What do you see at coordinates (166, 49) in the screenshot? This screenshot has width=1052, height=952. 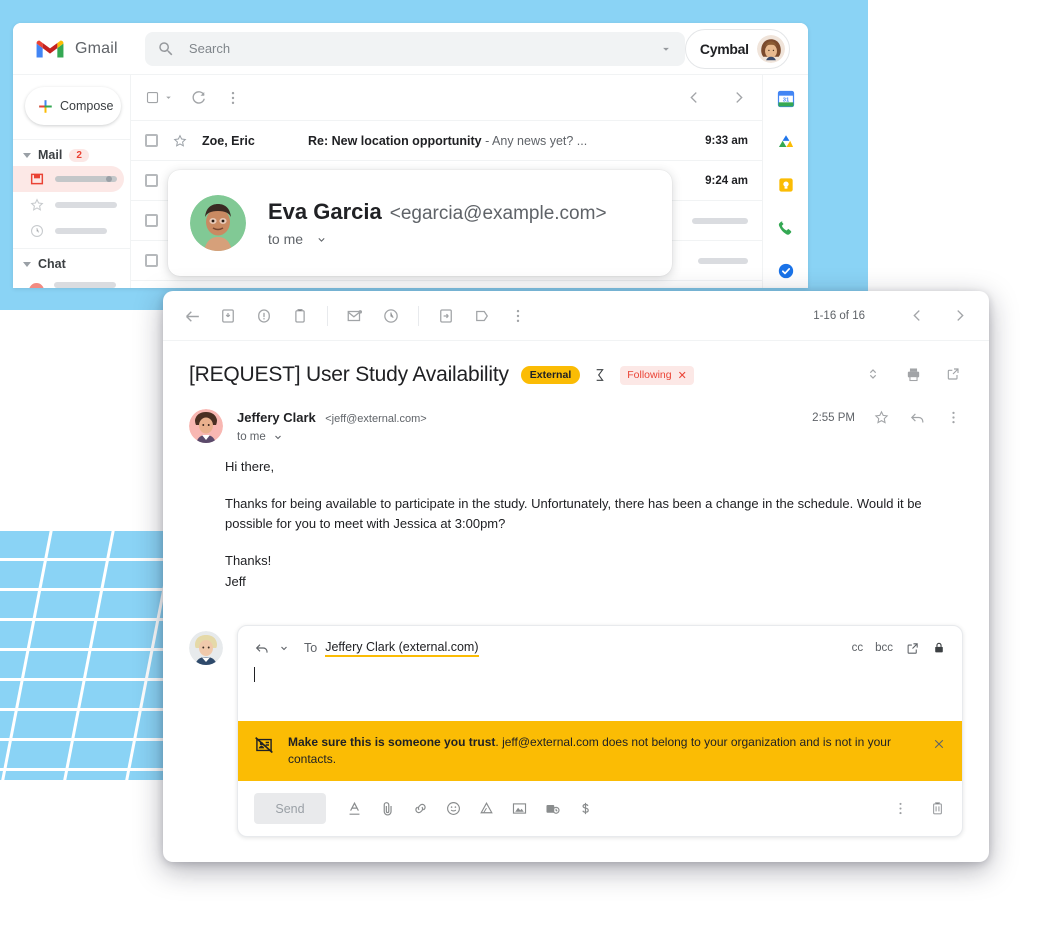 I see `search-icon` at bounding box center [166, 49].